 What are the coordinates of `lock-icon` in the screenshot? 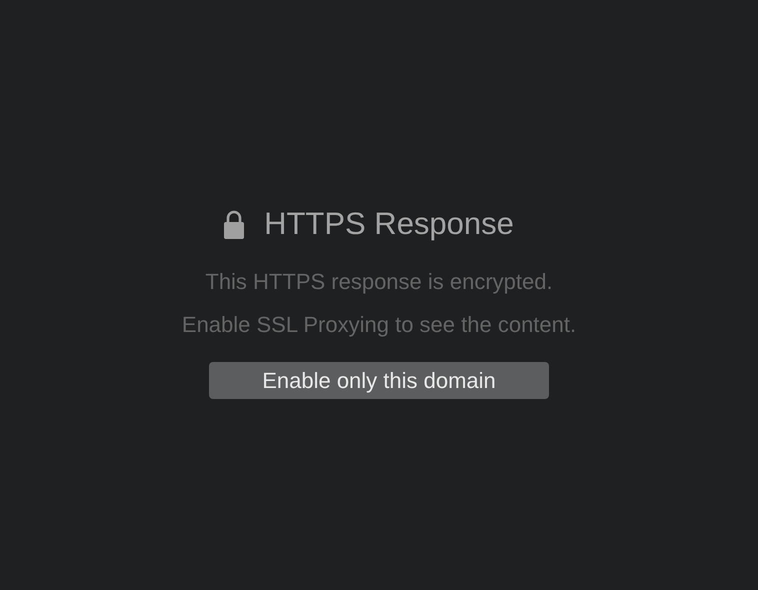 It's located at (234, 224).